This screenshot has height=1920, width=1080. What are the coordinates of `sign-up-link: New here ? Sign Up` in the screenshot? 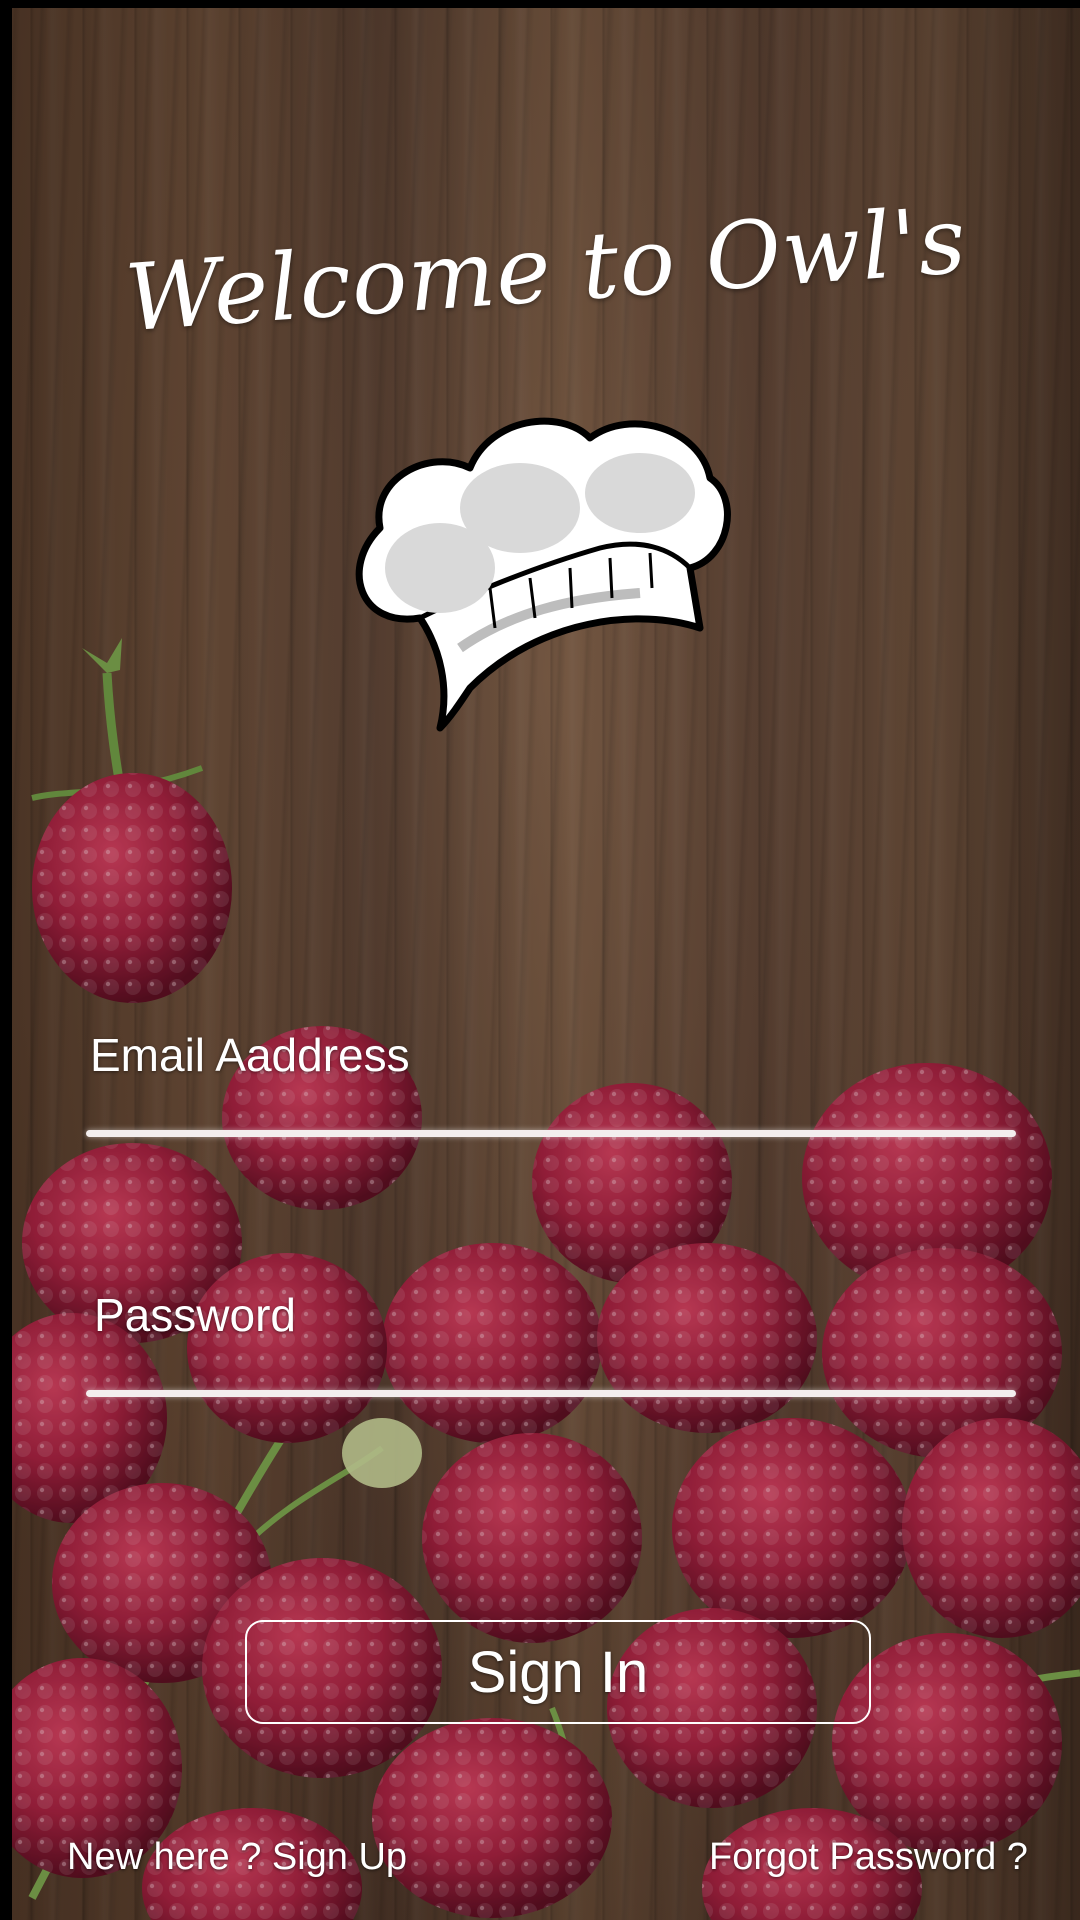 It's located at (237, 1857).